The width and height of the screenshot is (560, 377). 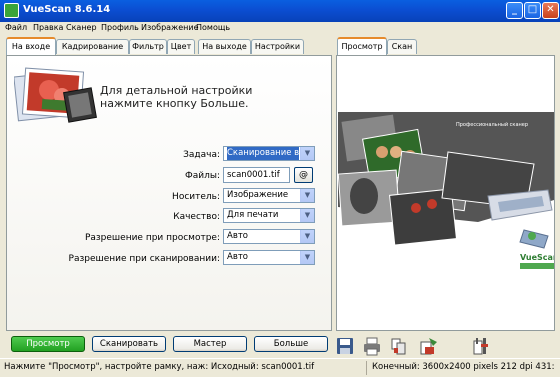 I want to click on window-title: VueScan 8.6.14, so click(x=67, y=9).